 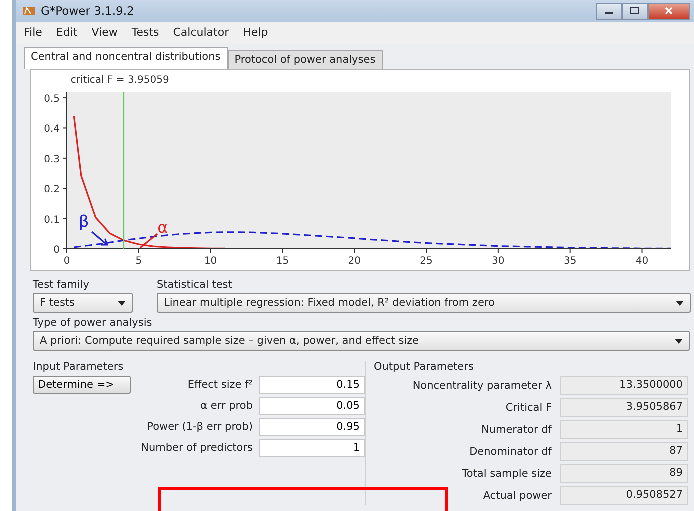 I want to click on tick-label: 0.5, so click(x=52, y=100).